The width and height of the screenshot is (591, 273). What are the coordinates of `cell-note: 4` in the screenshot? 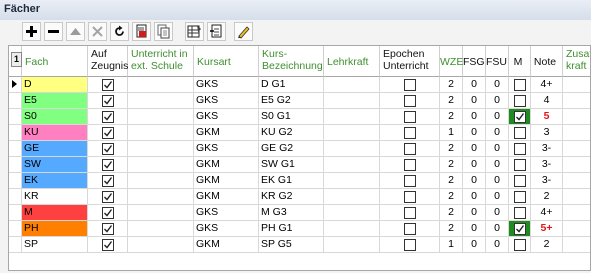 It's located at (547, 101).